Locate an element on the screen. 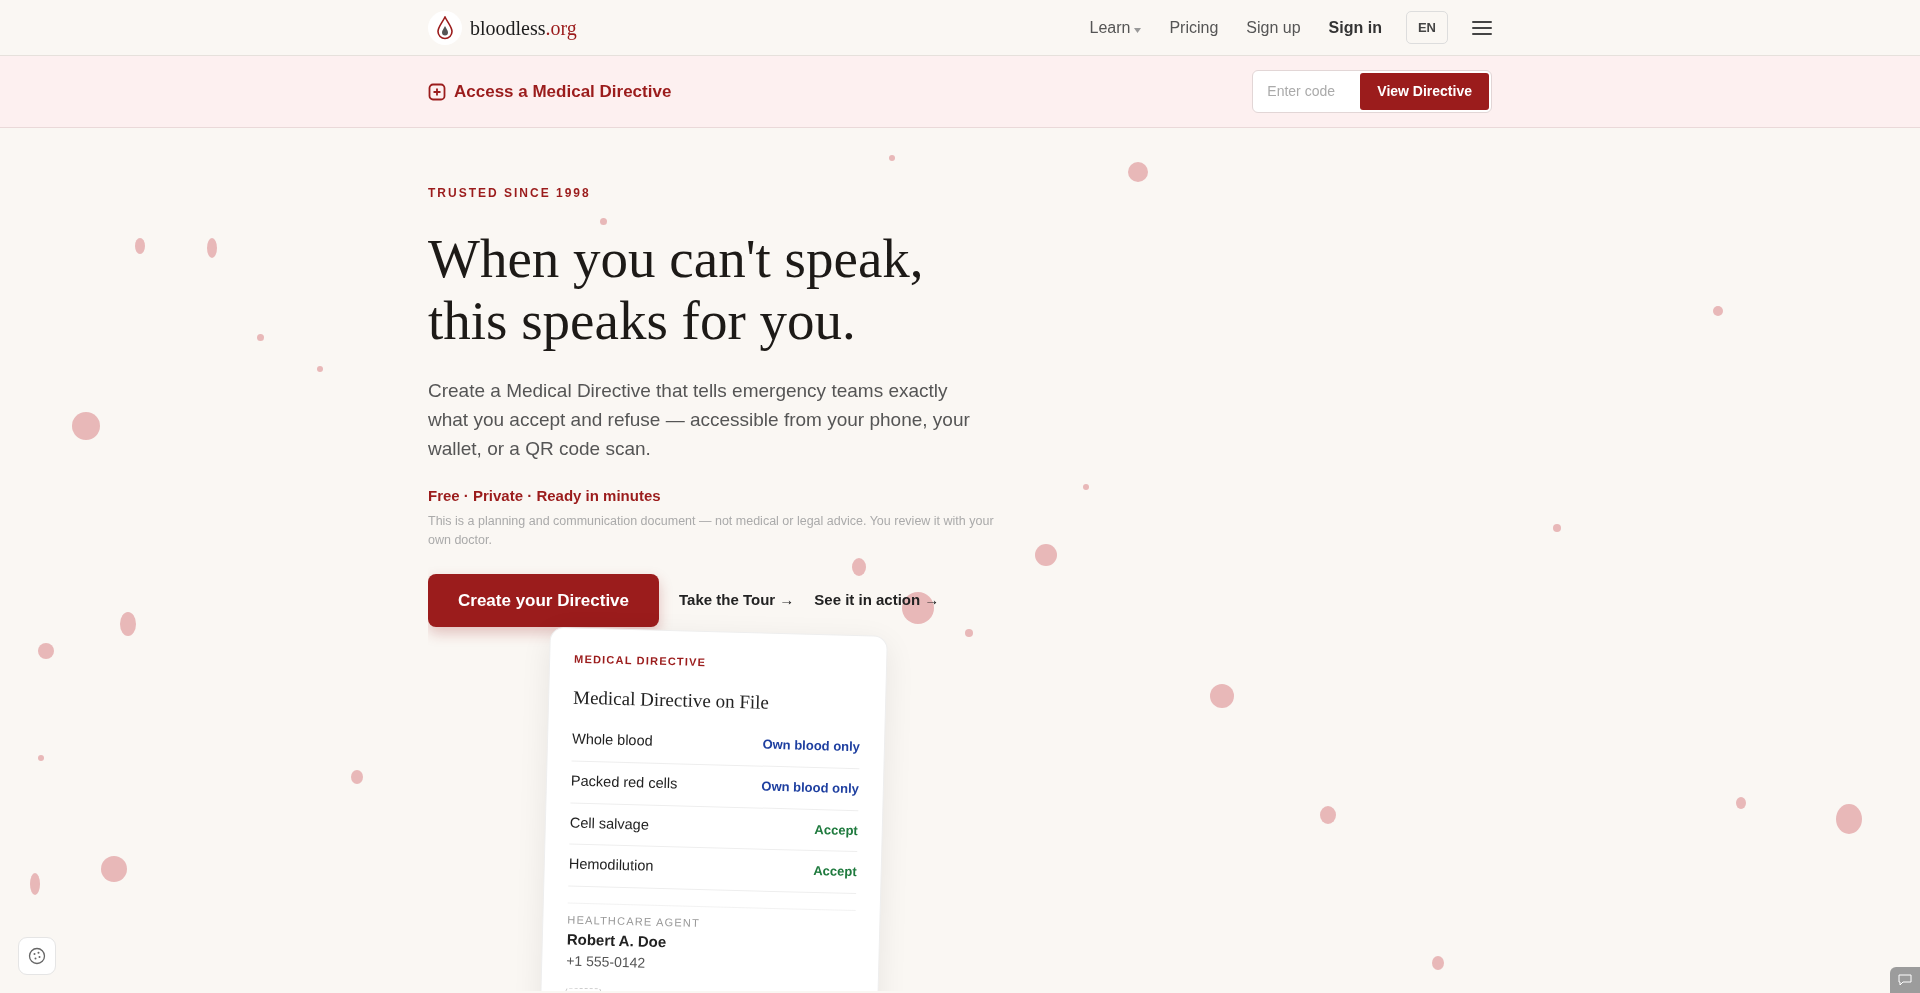  view-directive-button: View Directive is located at coordinates (1424, 91).